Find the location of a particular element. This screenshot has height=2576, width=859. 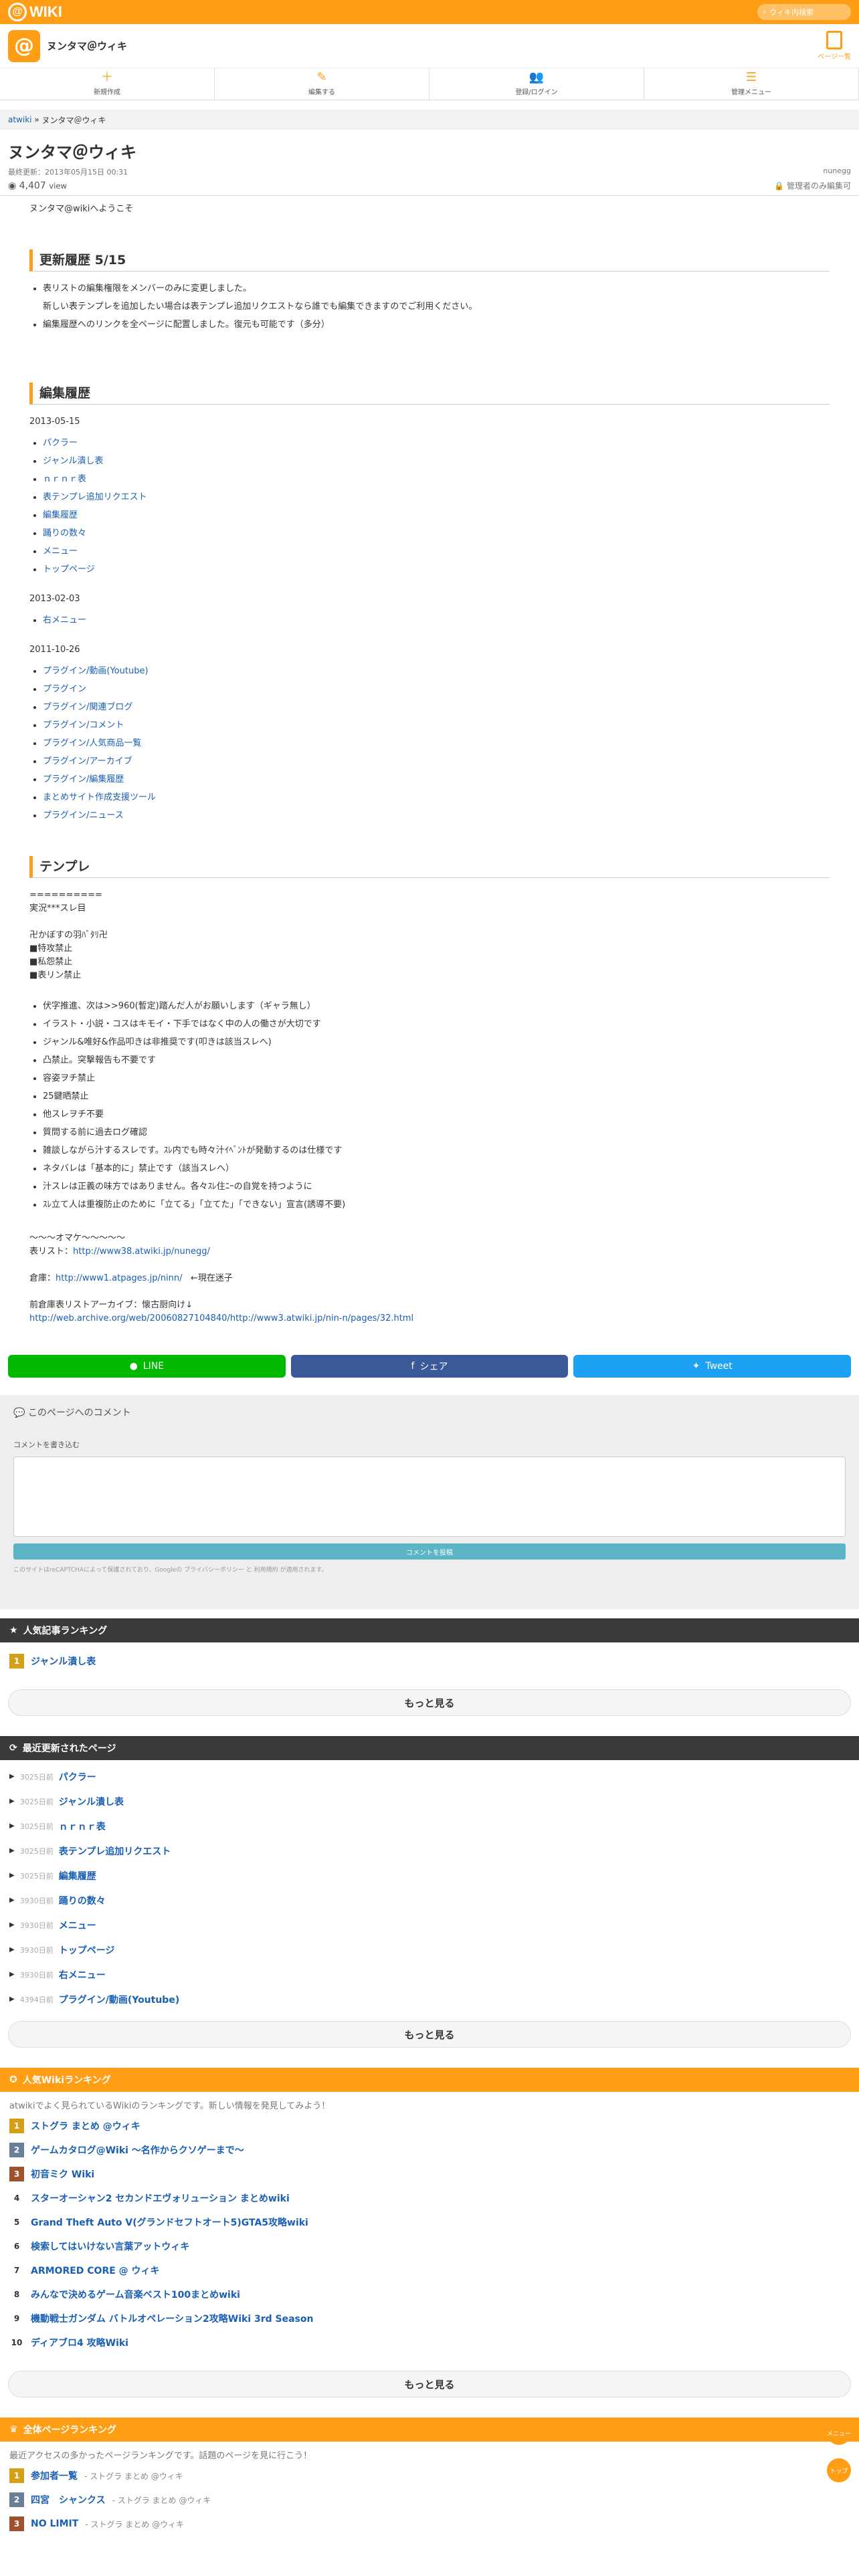

float-menu-button: メニュー is located at coordinates (839, 2433).